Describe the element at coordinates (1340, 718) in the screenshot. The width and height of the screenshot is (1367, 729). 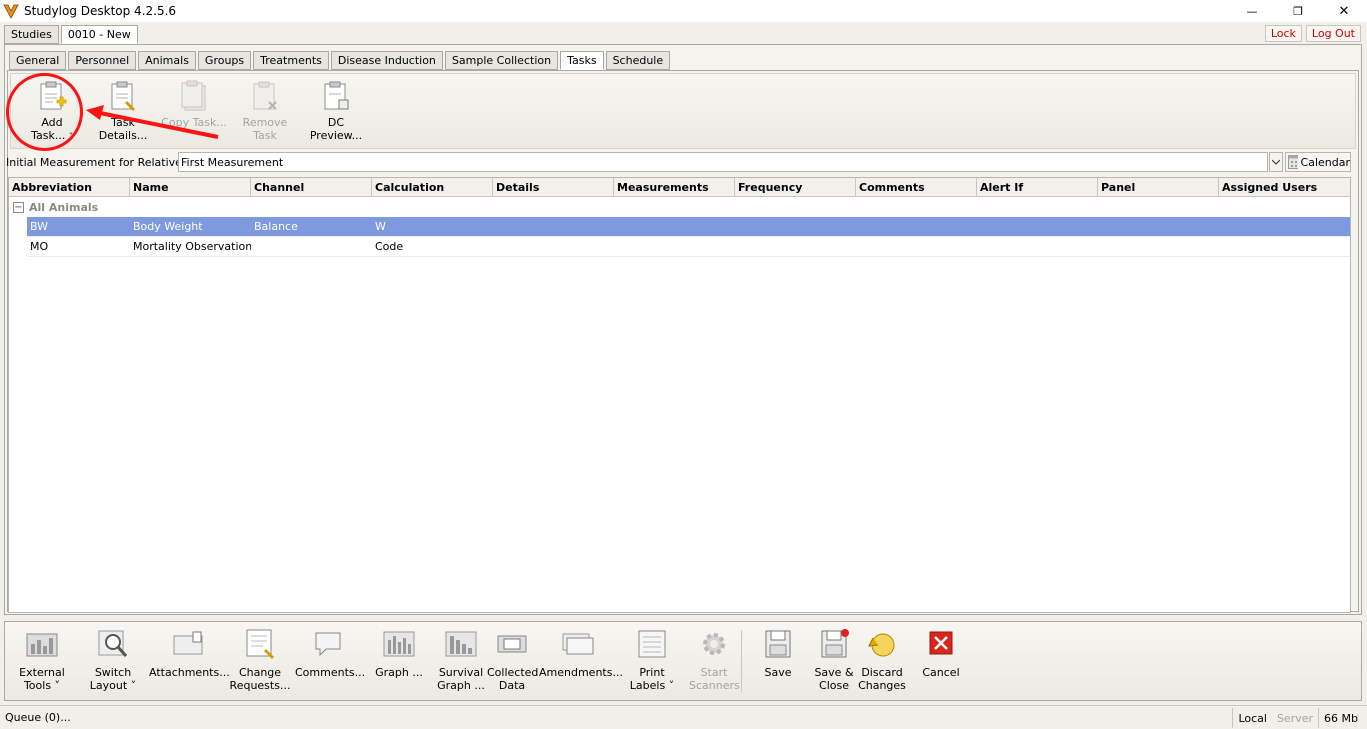
I see `memory-status: 66 Mb` at that location.